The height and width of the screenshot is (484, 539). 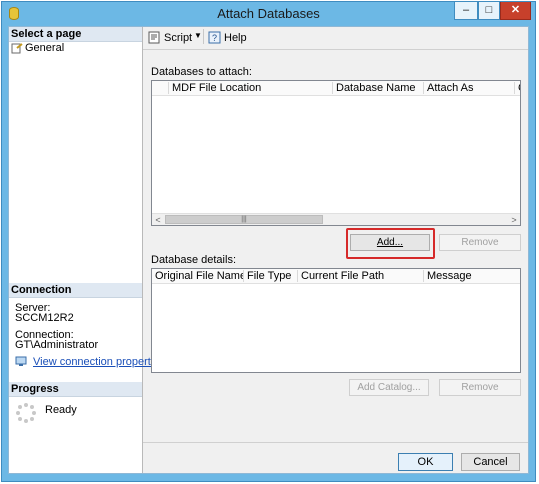 What do you see at coordinates (158, 219) in the screenshot?
I see `scroll-left-icon: <` at bounding box center [158, 219].